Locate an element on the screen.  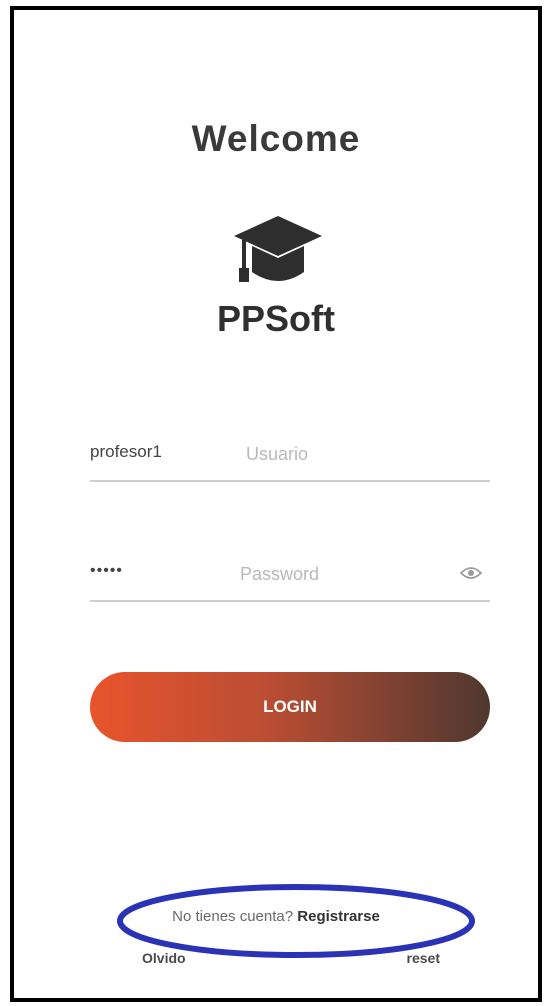
password-placeholder: Password is located at coordinates (280, 574).